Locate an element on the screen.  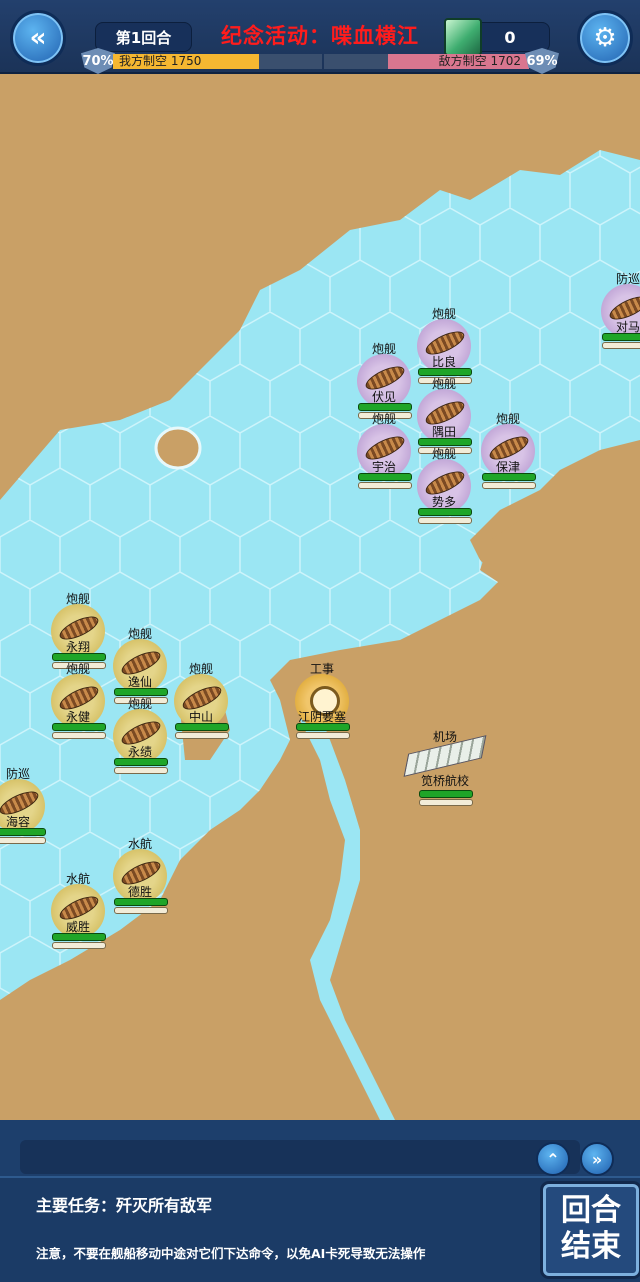
unit-ally: 炮舰 中山 is located at coordinates (201, 700).